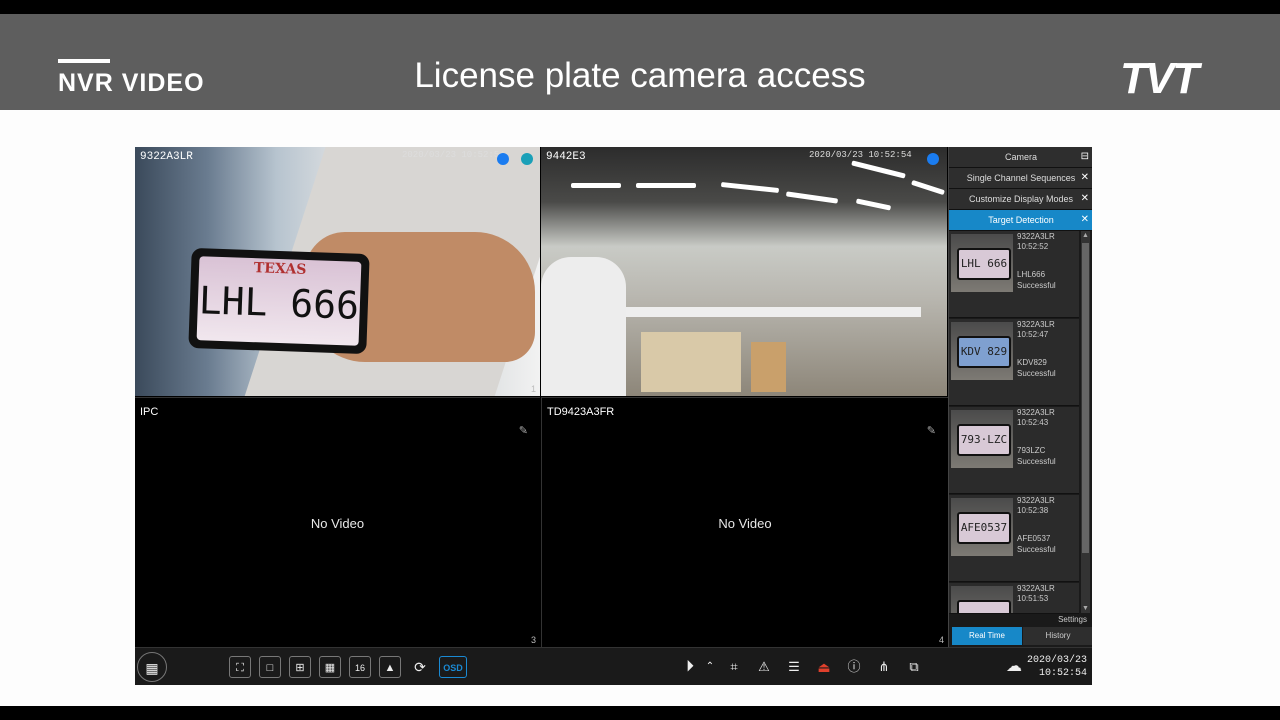 Image resolution: width=1280 pixels, height=720 pixels. I want to click on play-icon: ⏵, so click(690, 667).